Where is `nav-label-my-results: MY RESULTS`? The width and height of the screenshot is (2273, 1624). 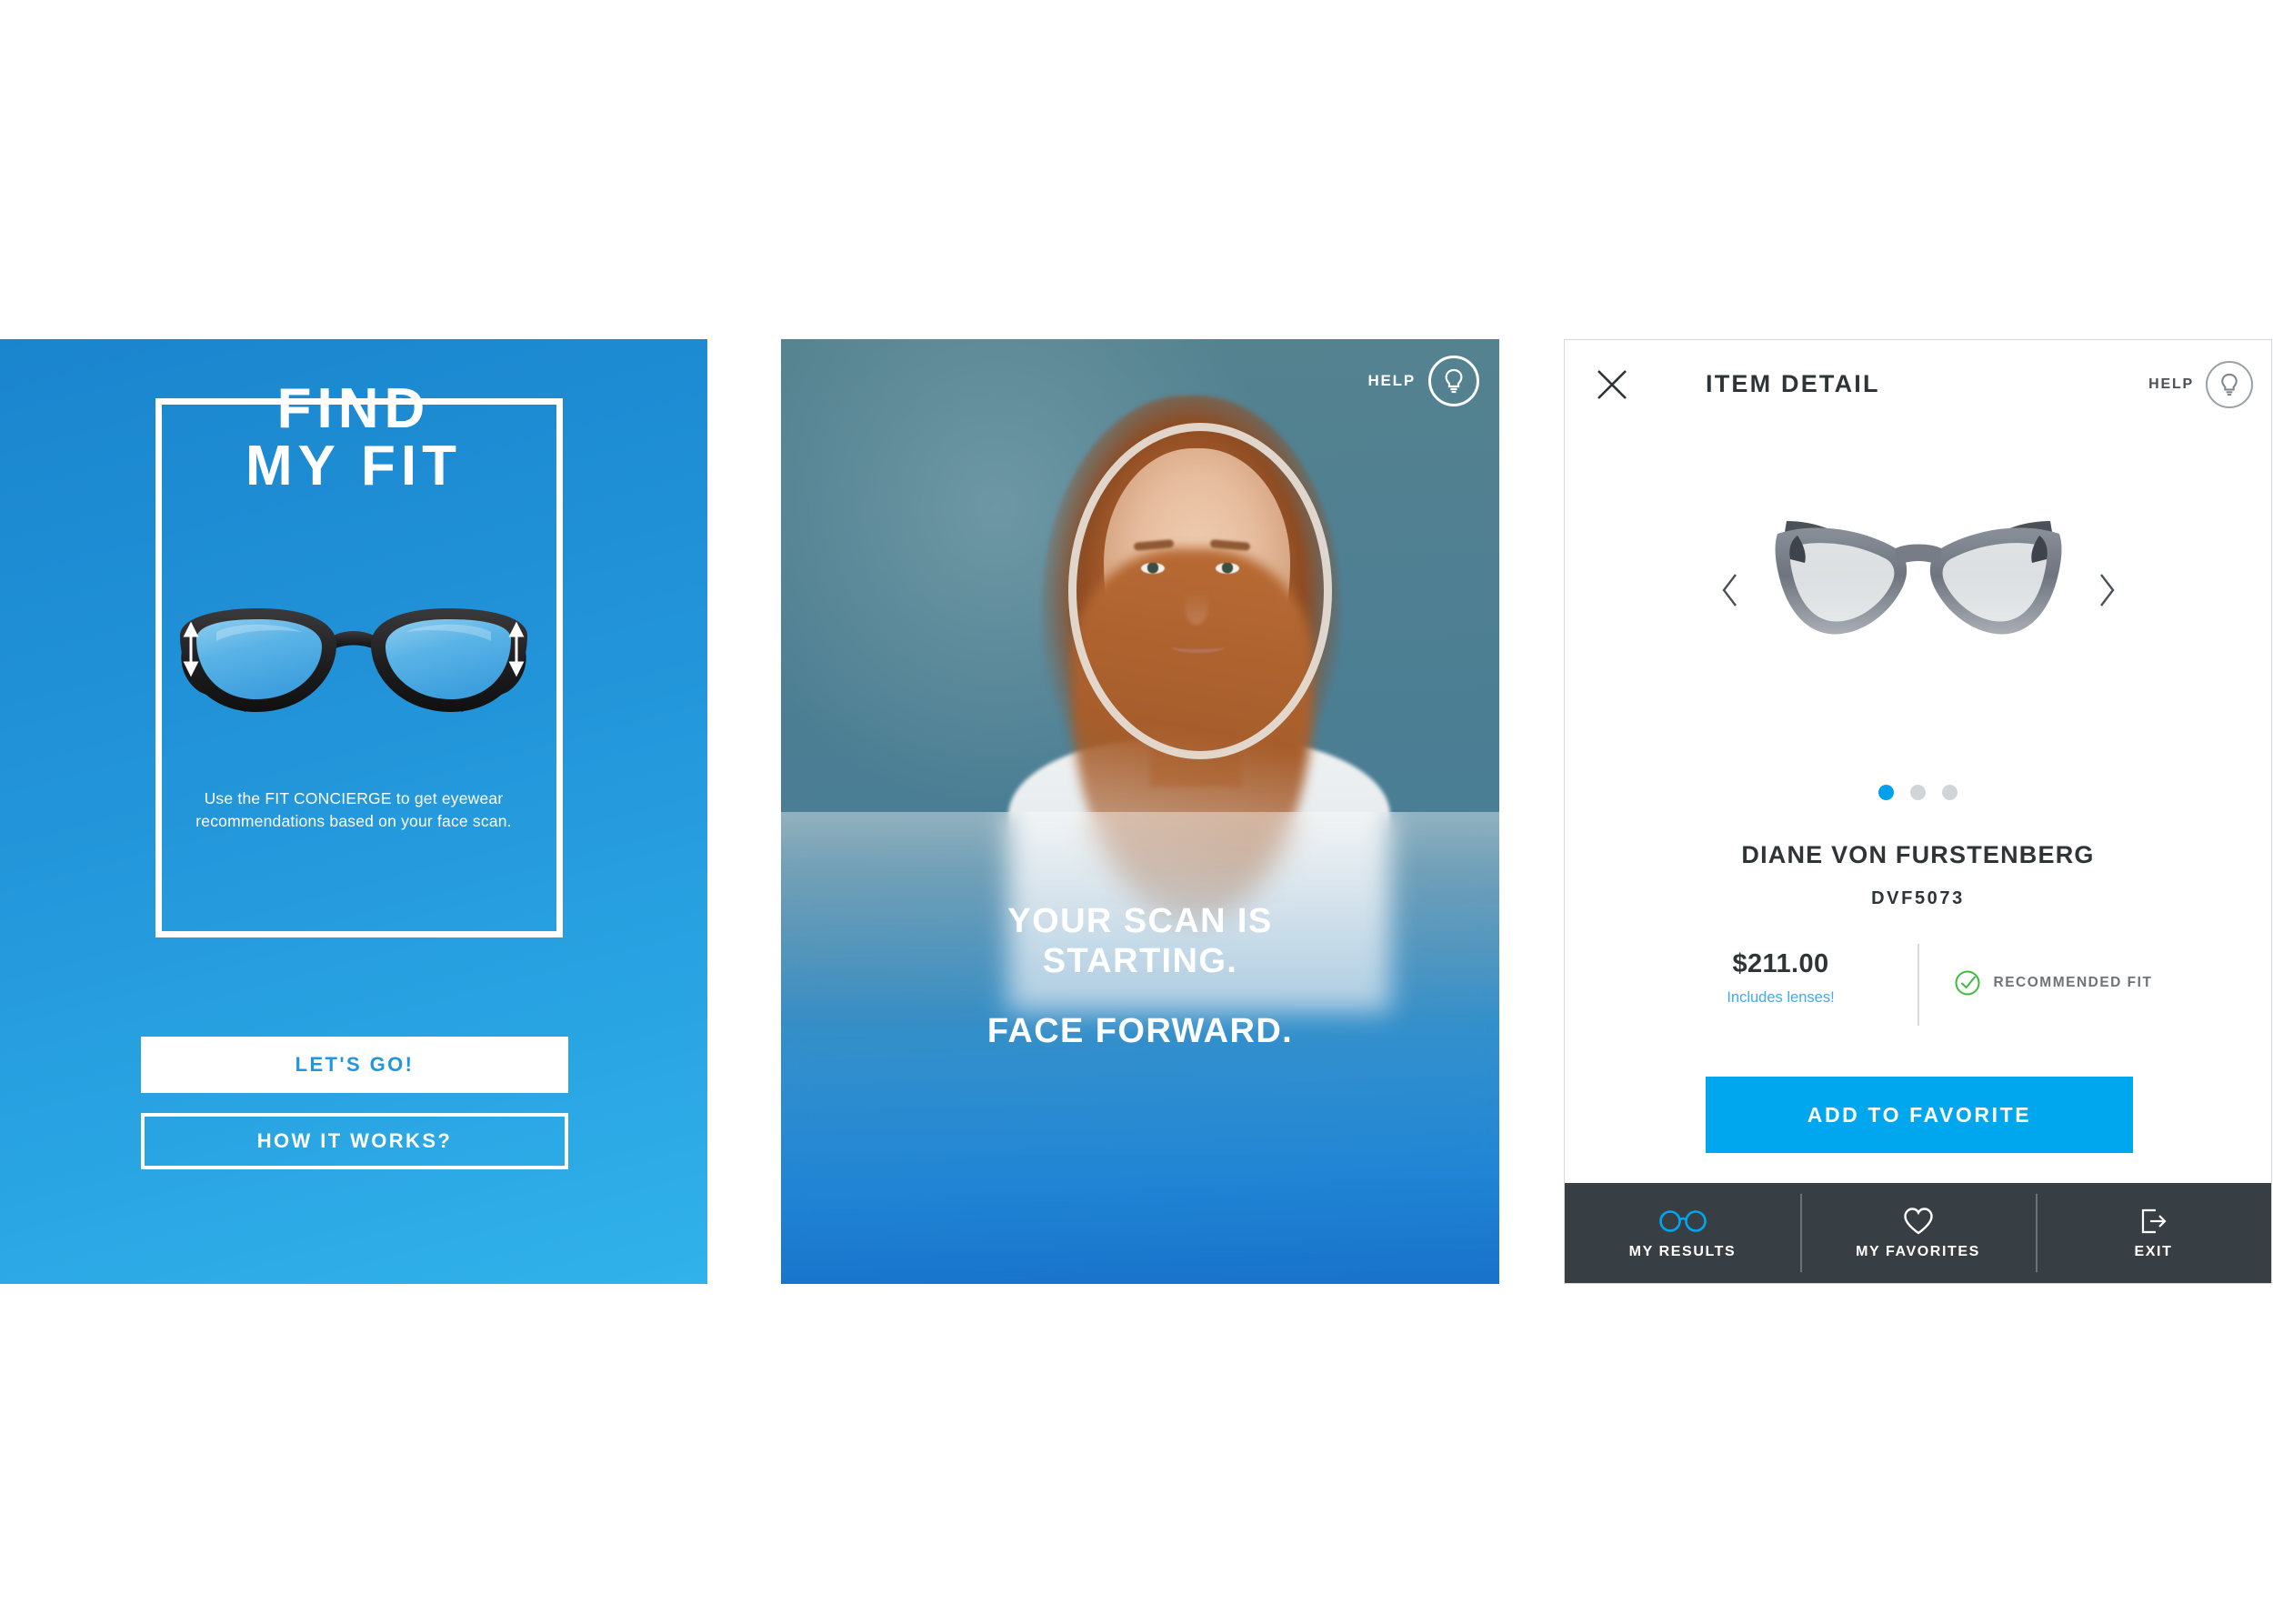
nav-label-my-results: MY RESULTS is located at coordinates (1682, 1251).